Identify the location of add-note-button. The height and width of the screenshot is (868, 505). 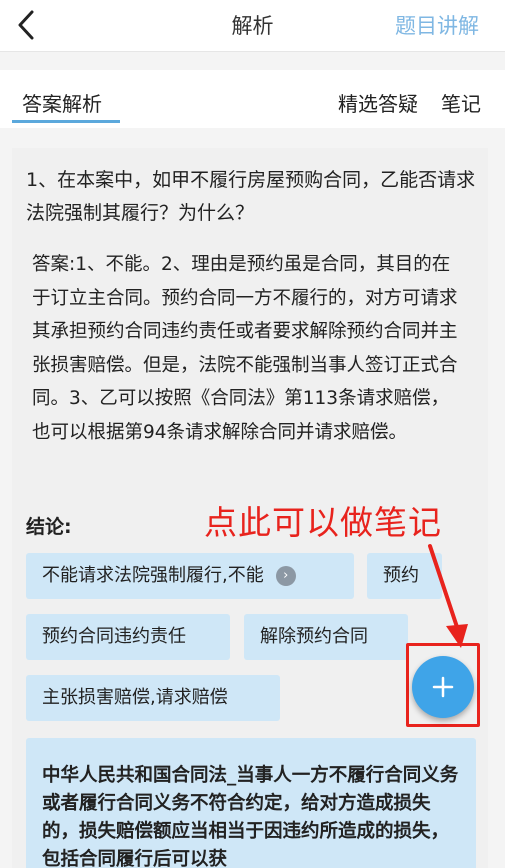
(443, 687).